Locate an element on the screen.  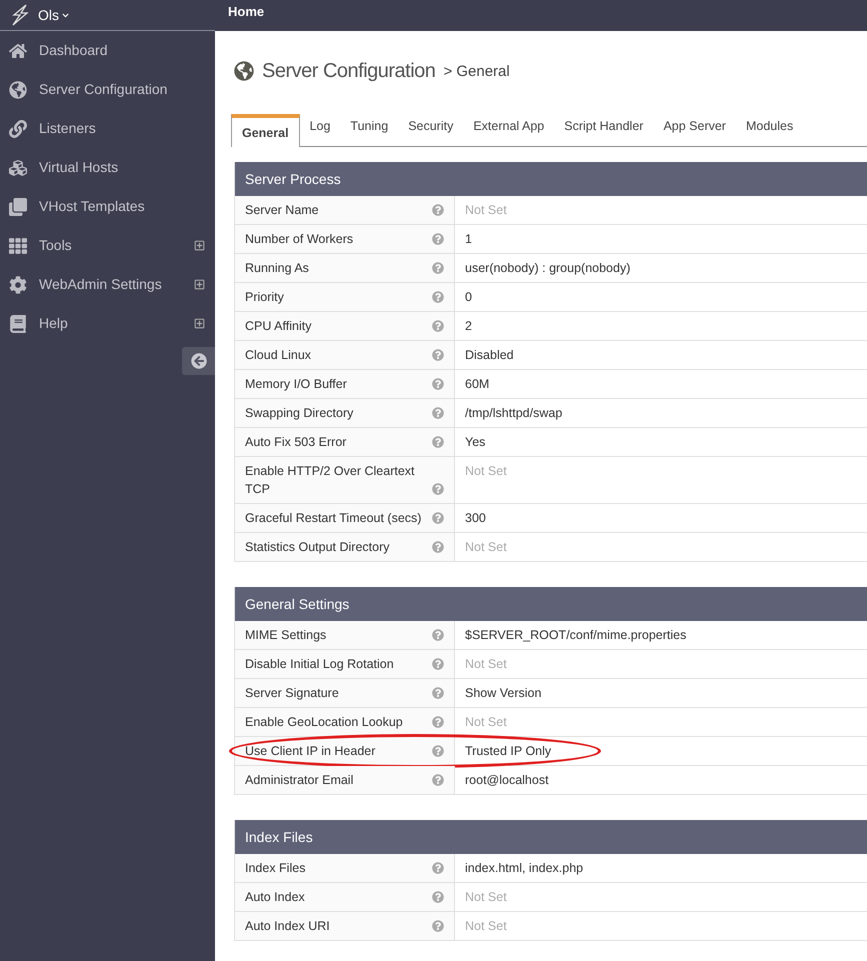
sidebar-item: Virtual Hosts is located at coordinates (107, 167).